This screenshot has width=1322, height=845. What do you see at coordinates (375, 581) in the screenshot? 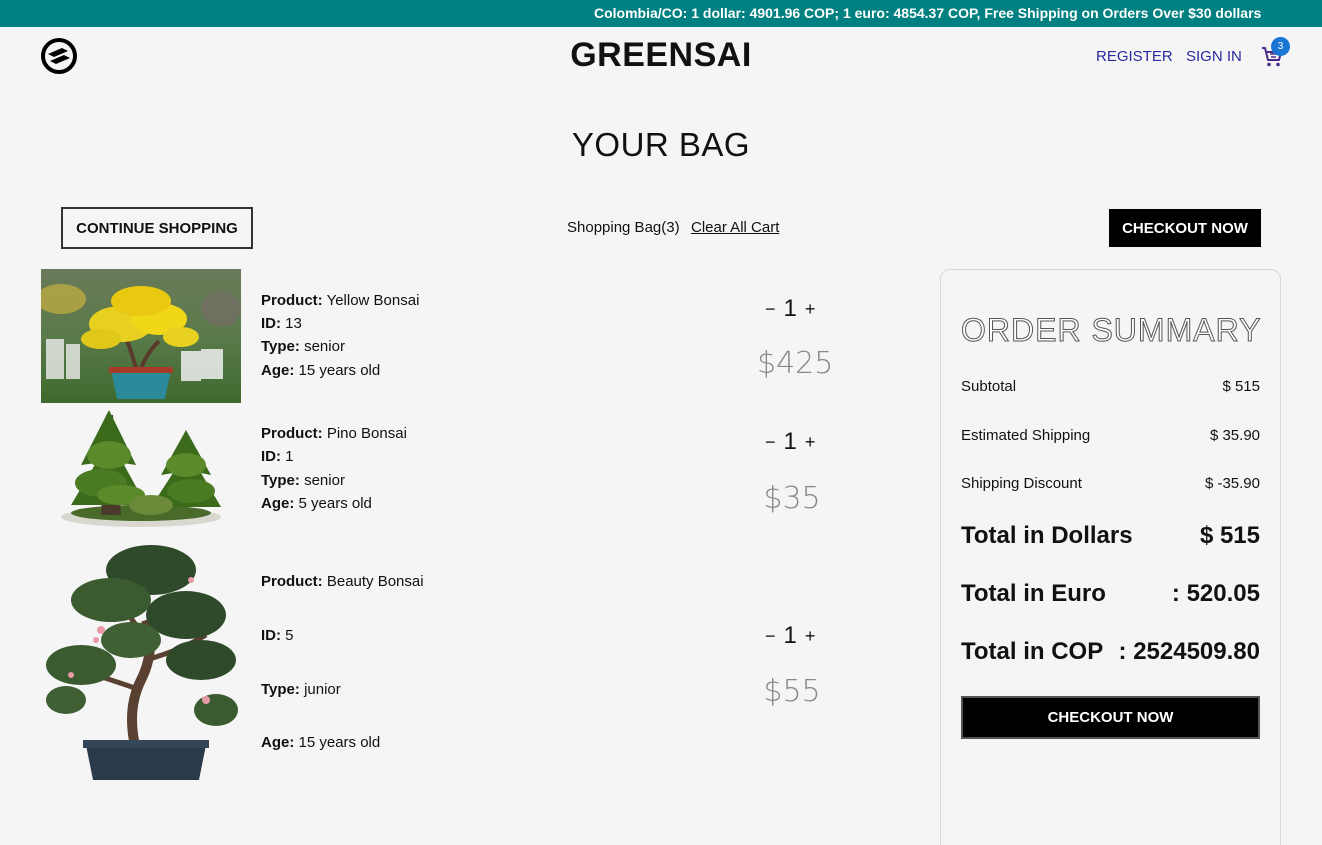
I see `product-name: Beauty Bonsai` at bounding box center [375, 581].